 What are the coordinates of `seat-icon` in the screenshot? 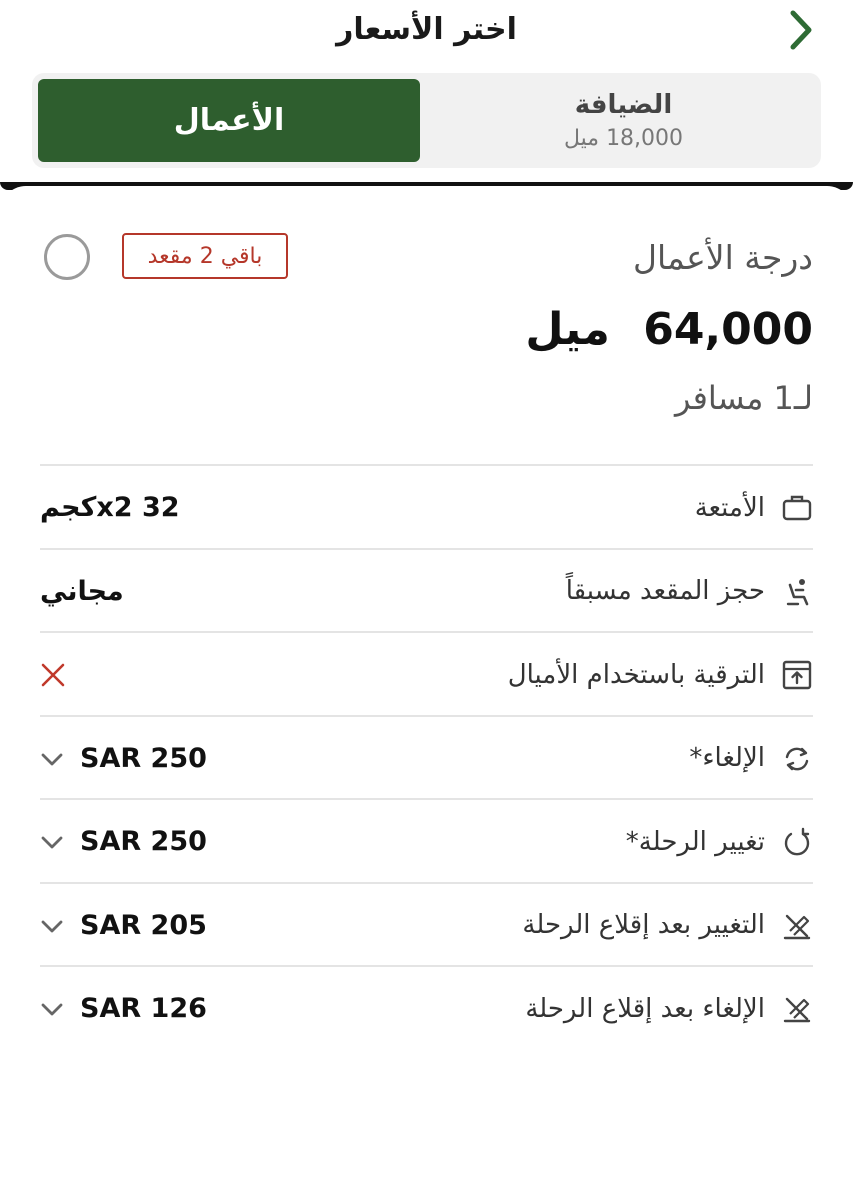 It's located at (797, 592).